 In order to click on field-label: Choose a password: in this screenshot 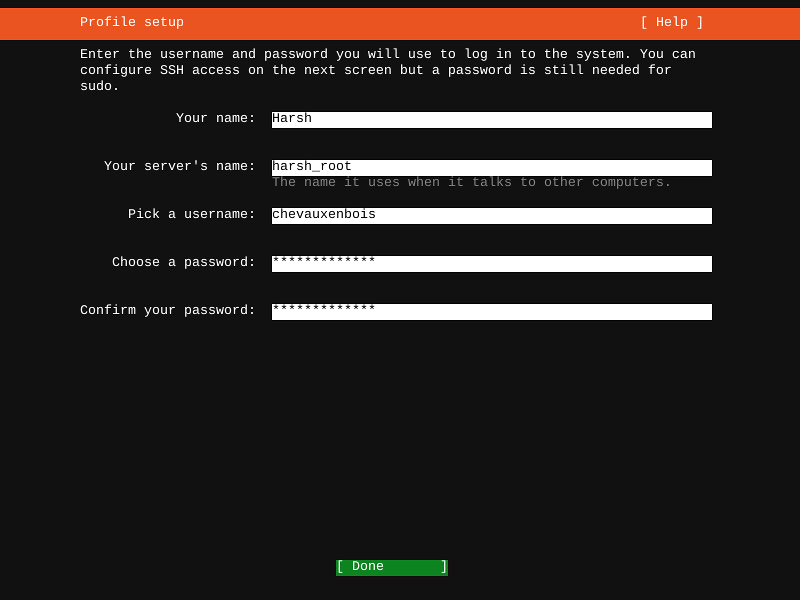, I will do `click(183, 264)`.